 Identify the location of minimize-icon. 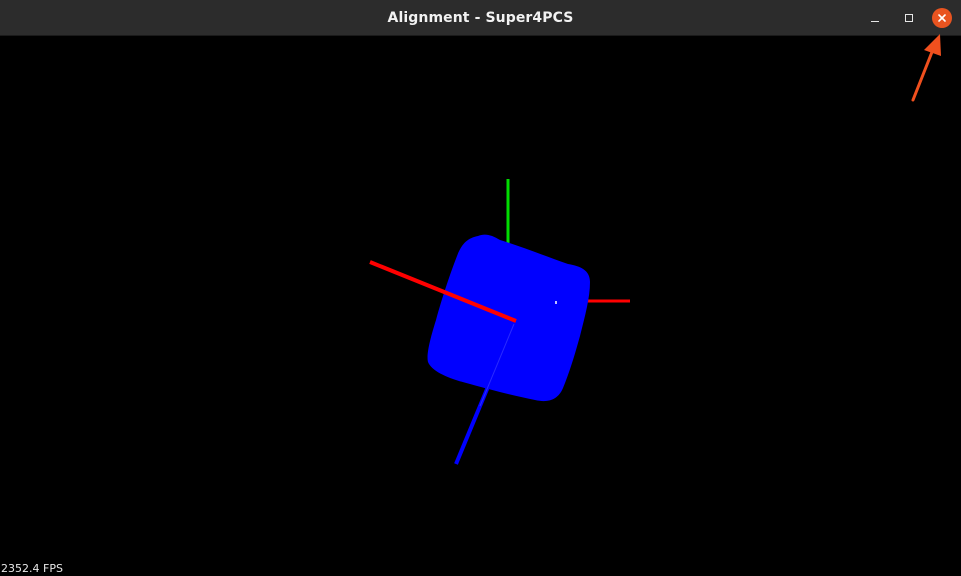
(875, 21).